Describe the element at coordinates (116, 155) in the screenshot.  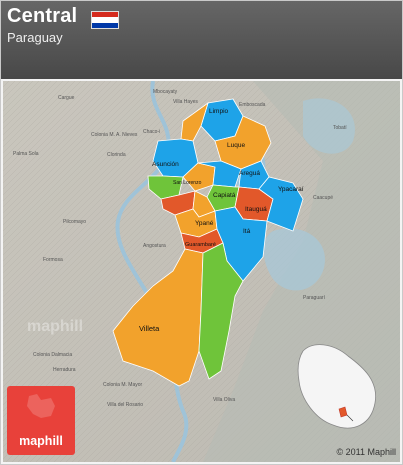
I see `bg-label-clorinda: Clorinda` at that location.